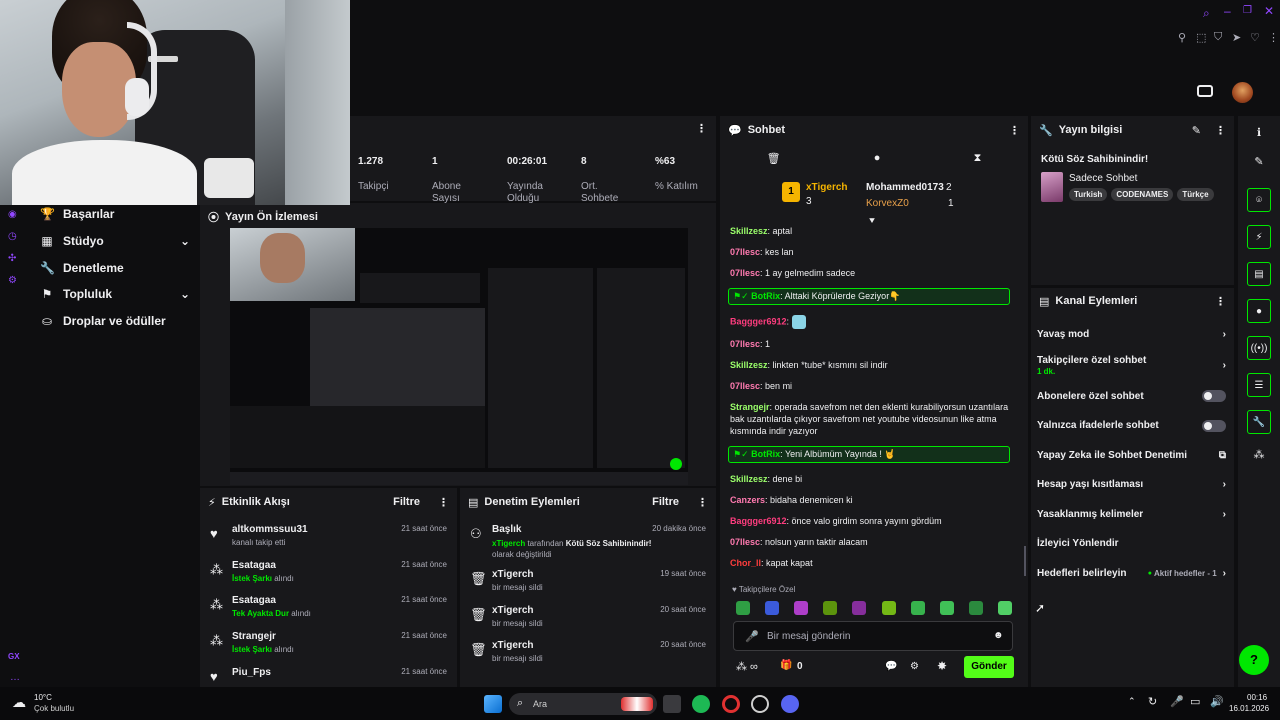  I want to click on activity-user: Piu_Fps, so click(316, 672).